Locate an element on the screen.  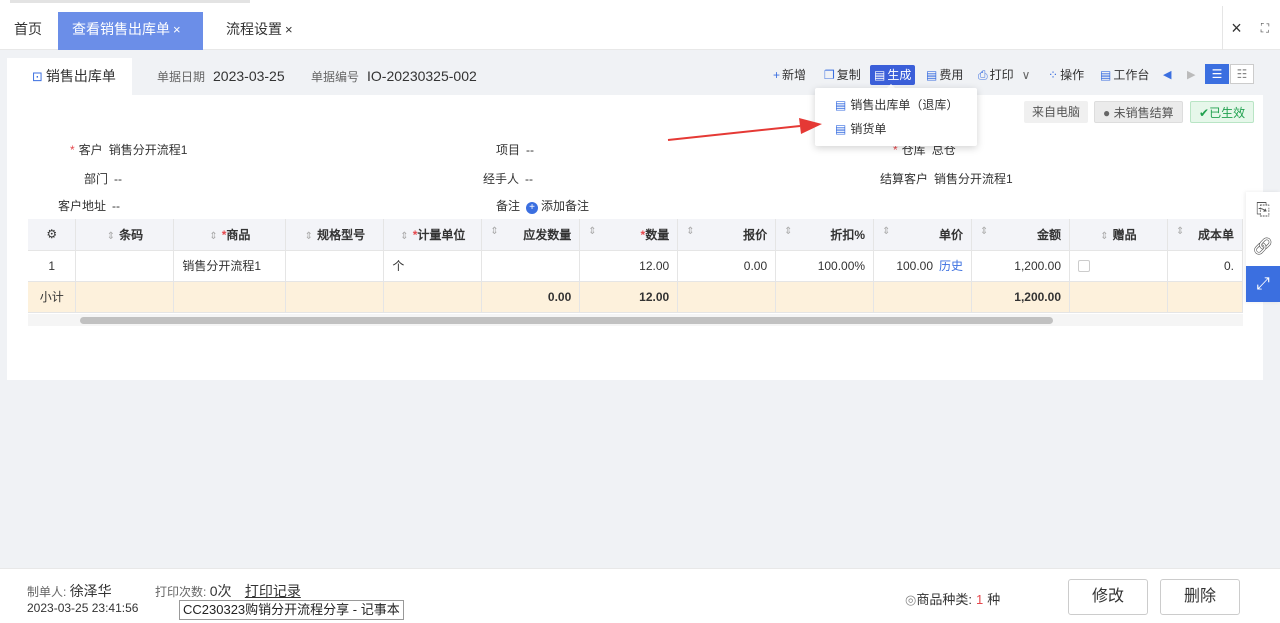
dropdown-item-outbound-return: ▤ 销售出库单（退库） is located at coordinates (896, 105).